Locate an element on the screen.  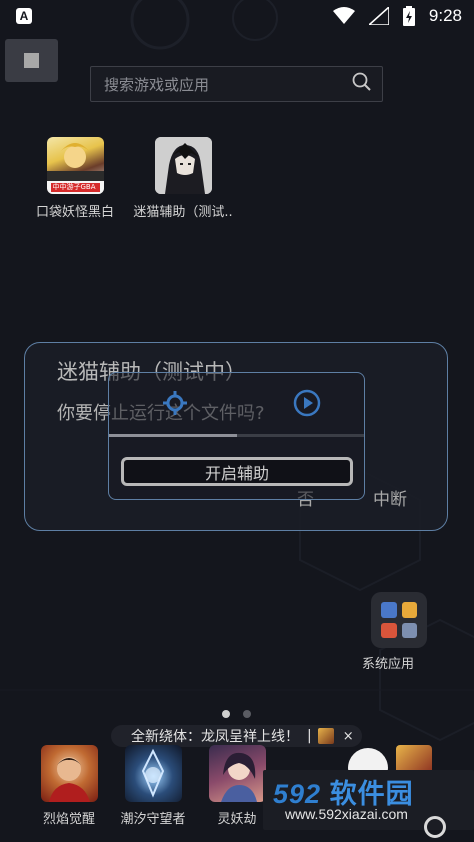
page-dot-active is located at coordinates (226, 714).